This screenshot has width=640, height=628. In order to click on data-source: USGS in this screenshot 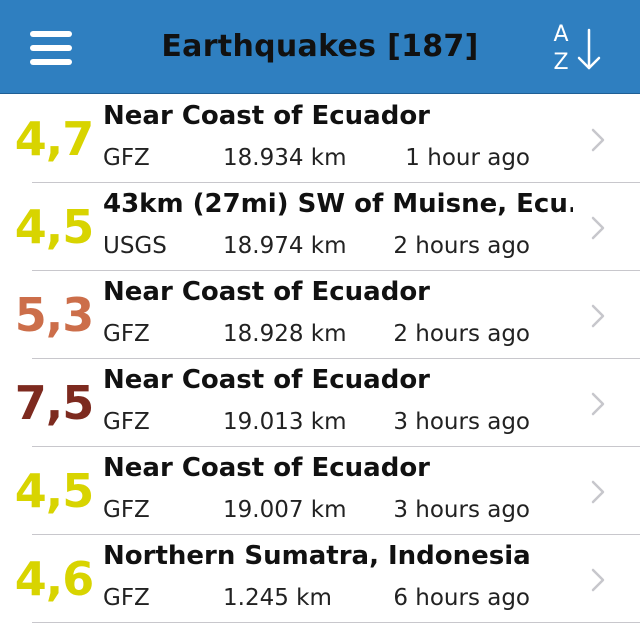, I will do `click(135, 246)`.